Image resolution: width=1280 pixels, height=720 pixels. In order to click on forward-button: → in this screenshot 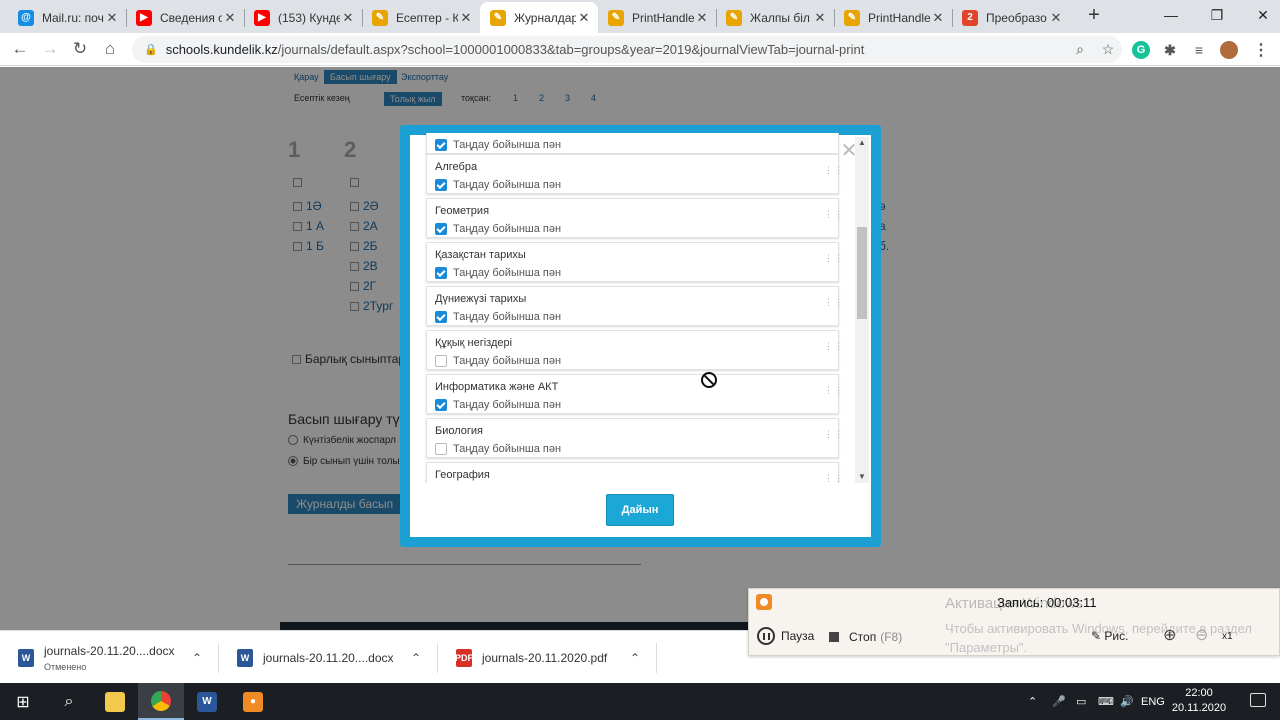, I will do `click(50, 50)`.